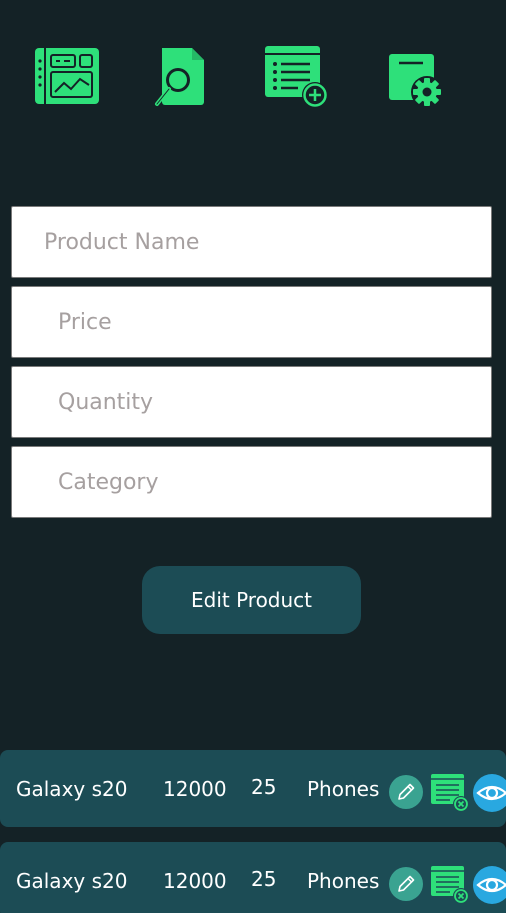 This screenshot has width=506, height=913. Describe the element at coordinates (251, 242) in the screenshot. I see `product-name-input` at that location.